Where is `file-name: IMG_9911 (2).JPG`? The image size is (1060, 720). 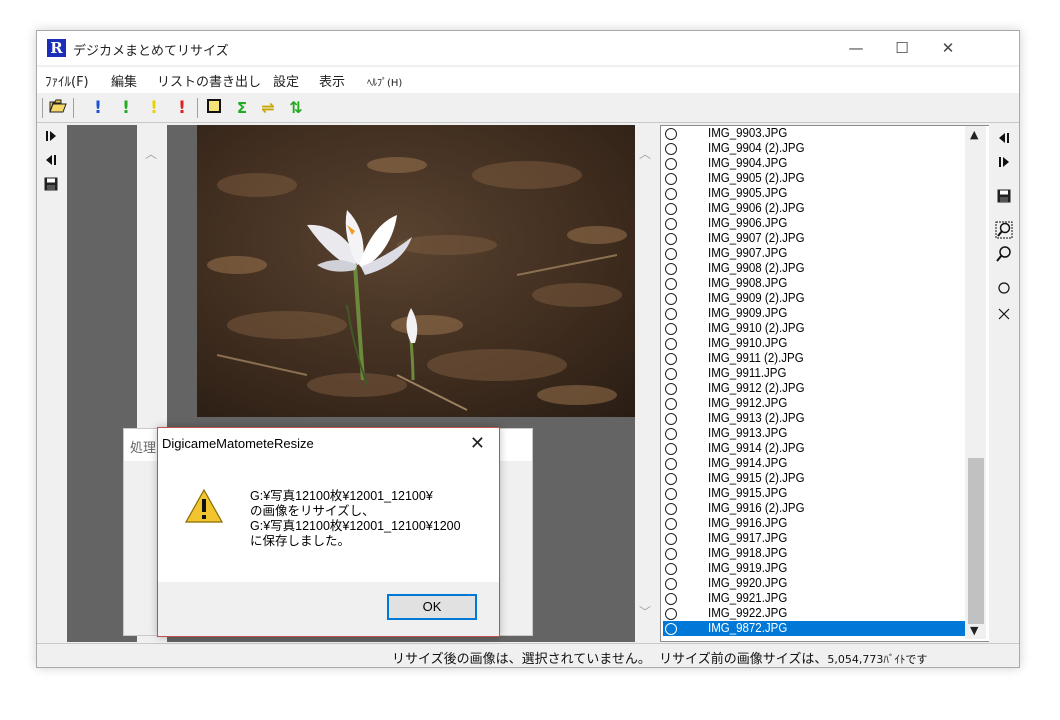 file-name: IMG_9911 (2).JPG is located at coordinates (756, 358).